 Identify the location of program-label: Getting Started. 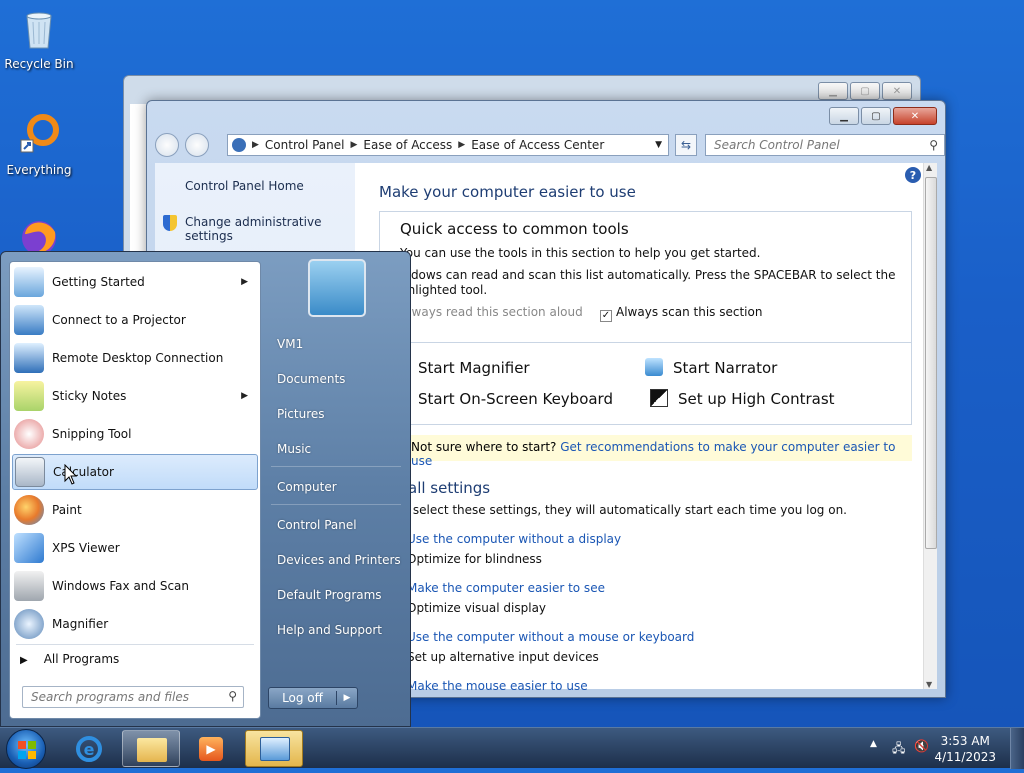
(98, 282).